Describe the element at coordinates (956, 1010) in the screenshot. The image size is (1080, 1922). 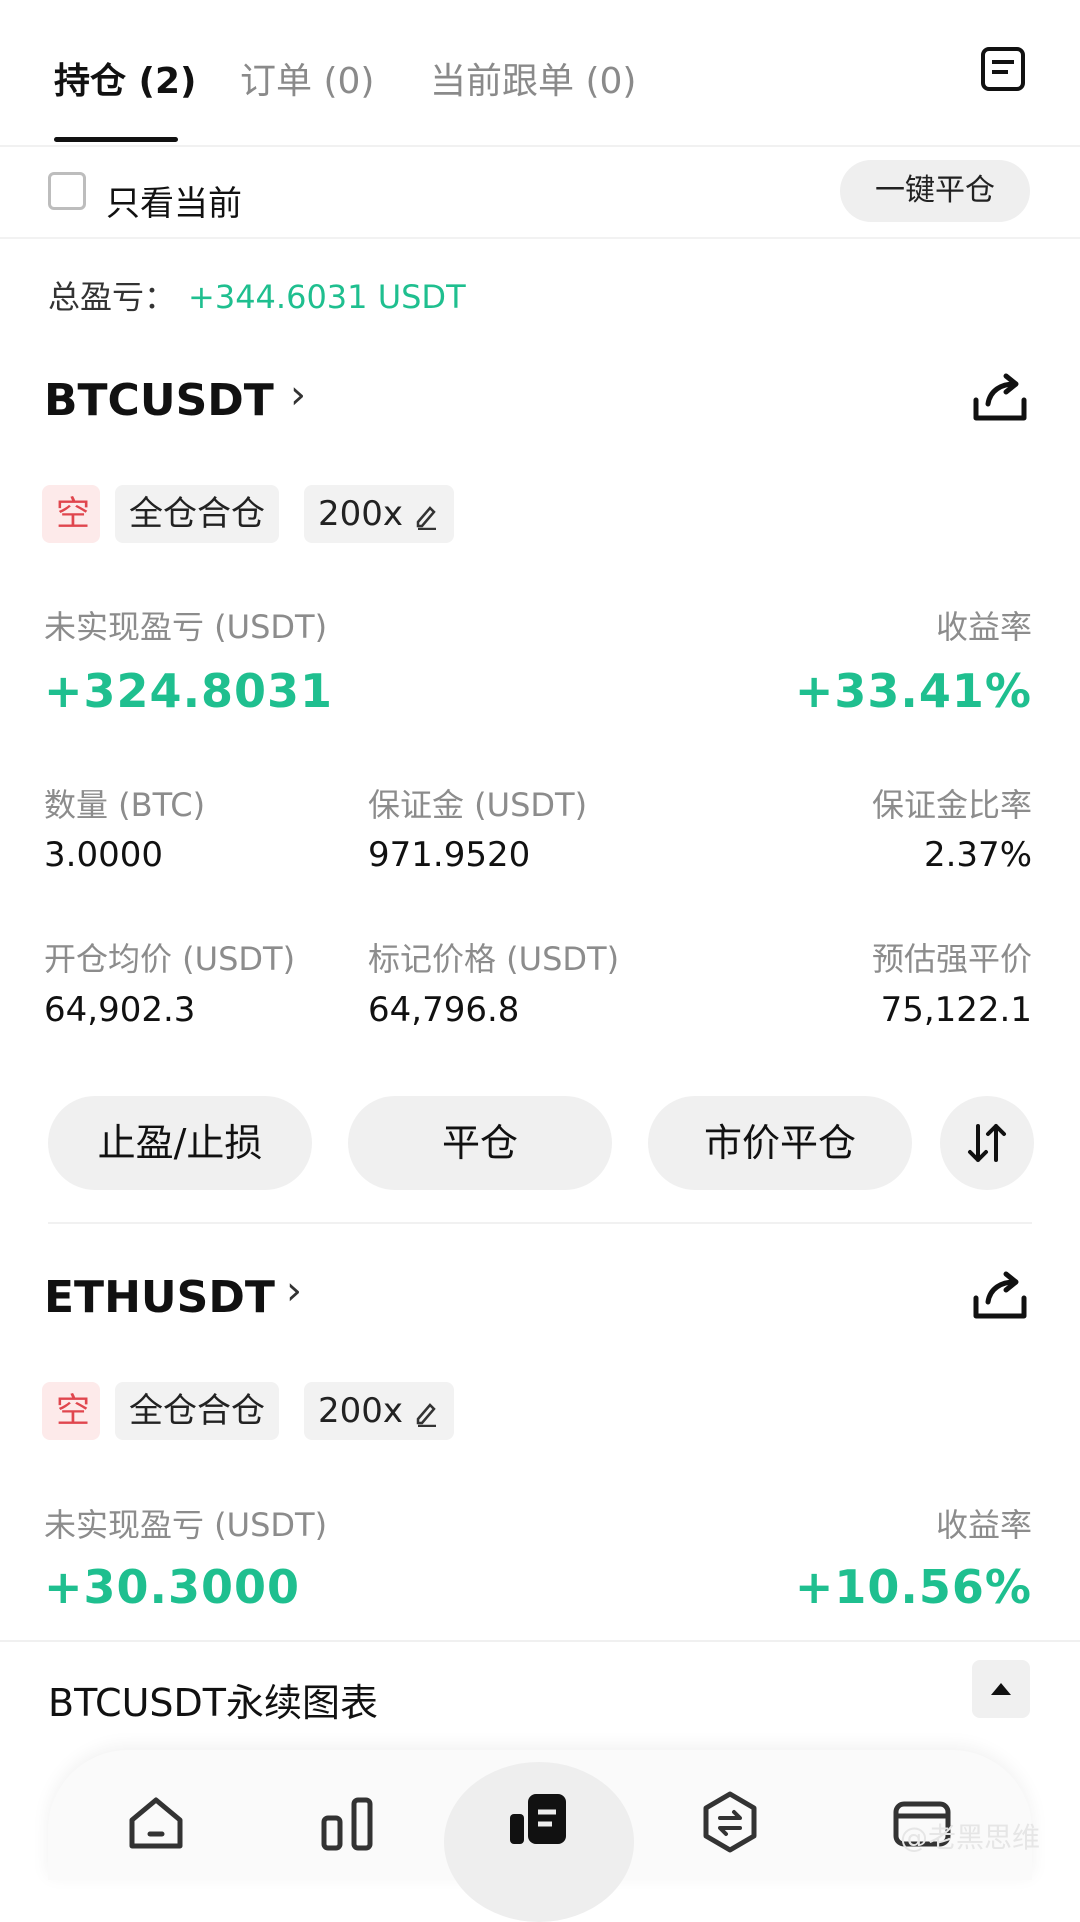
I see `liq-price-value: 75,122.1` at that location.